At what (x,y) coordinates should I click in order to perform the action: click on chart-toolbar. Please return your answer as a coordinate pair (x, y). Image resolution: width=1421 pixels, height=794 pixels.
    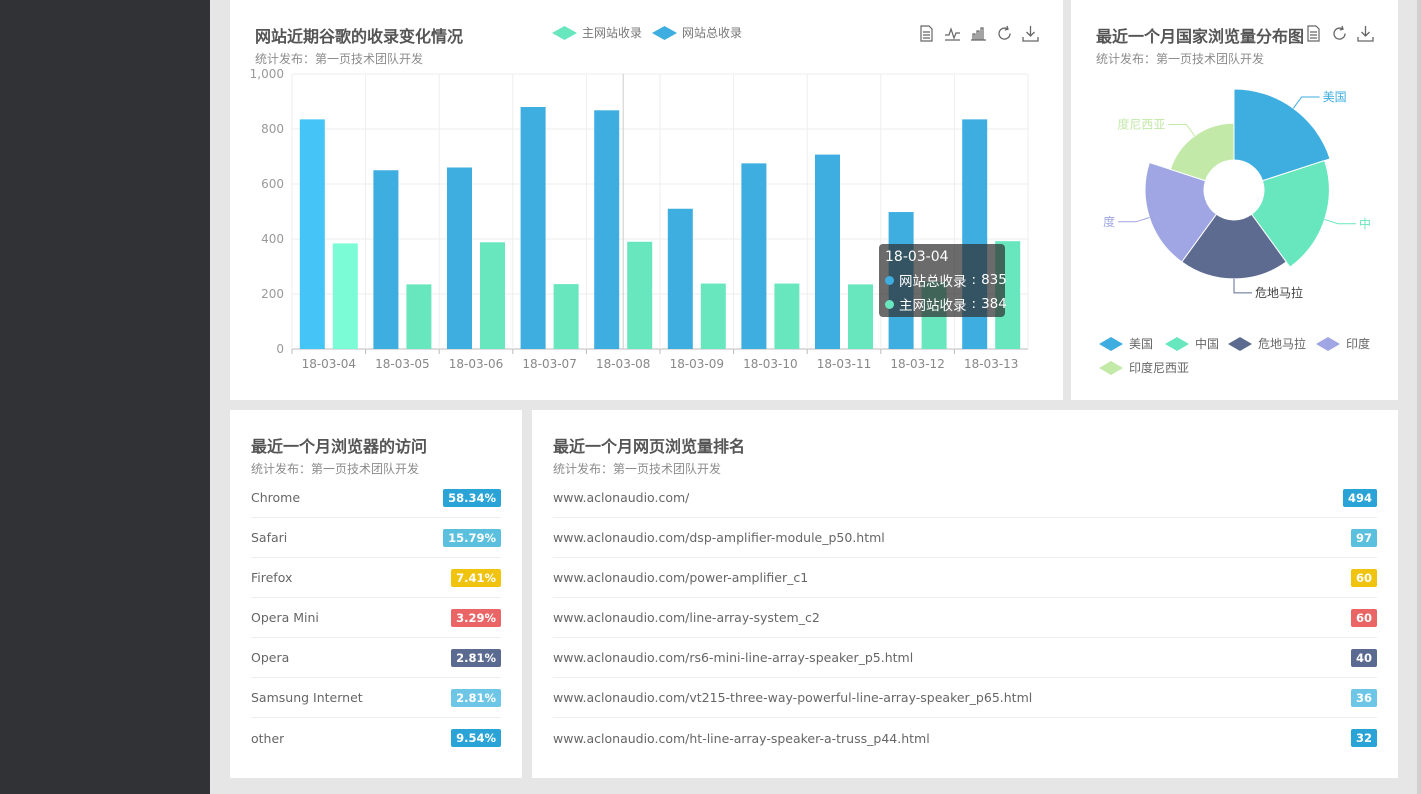
    Looking at the image, I should click on (978, 33).